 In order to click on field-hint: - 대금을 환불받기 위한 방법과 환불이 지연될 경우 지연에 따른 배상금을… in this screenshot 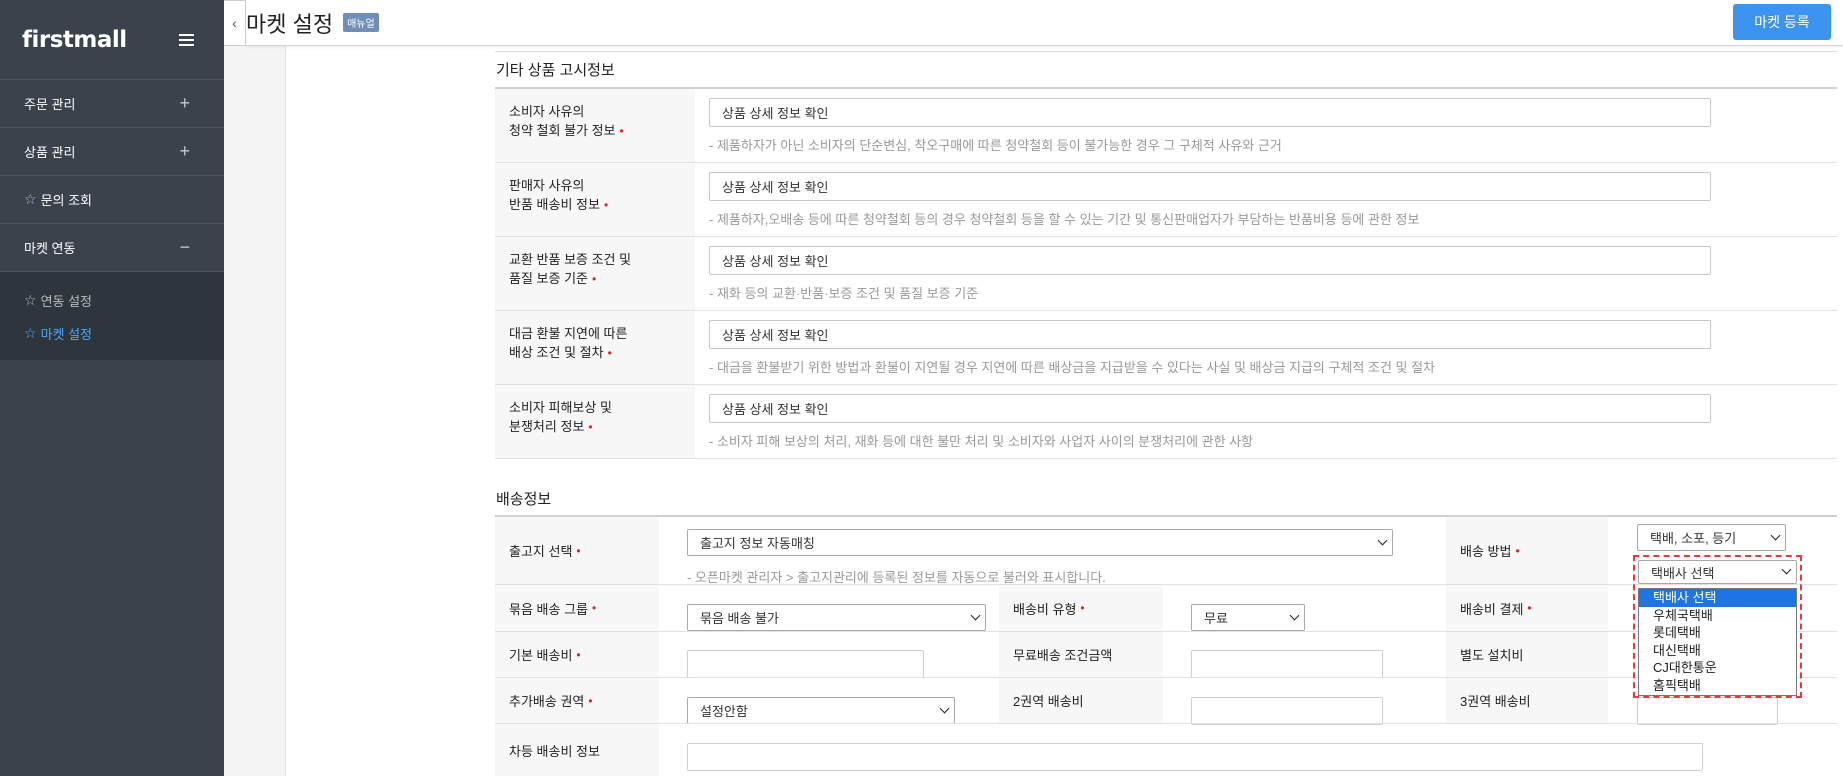, I will do `click(1072, 367)`.